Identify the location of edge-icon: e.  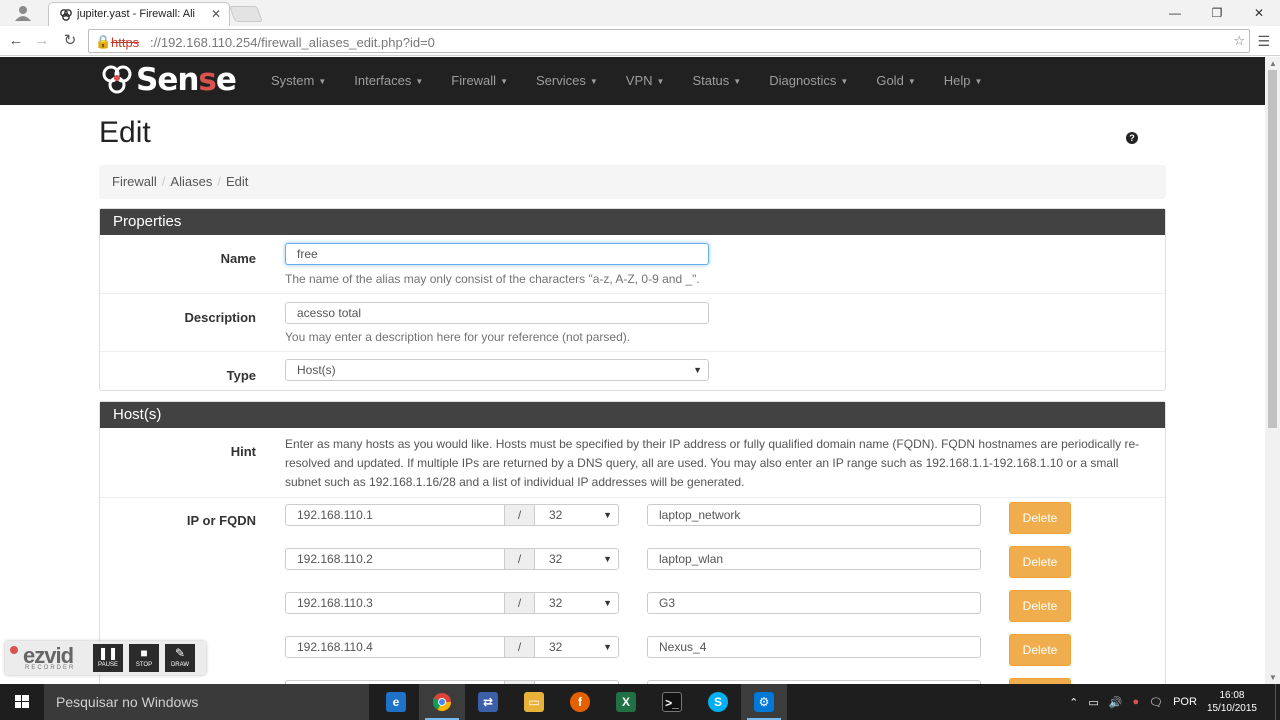
(396, 702).